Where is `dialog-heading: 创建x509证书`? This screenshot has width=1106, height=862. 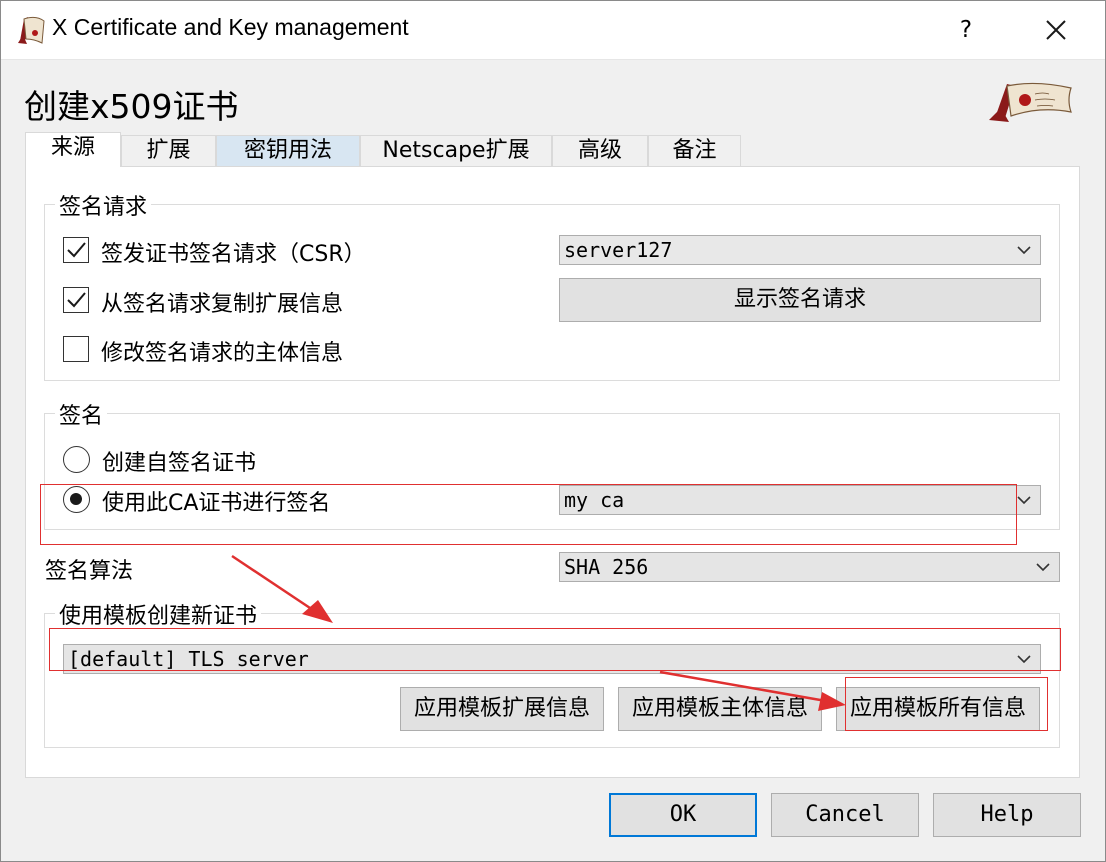 dialog-heading: 创建x509证书 is located at coordinates (131, 106).